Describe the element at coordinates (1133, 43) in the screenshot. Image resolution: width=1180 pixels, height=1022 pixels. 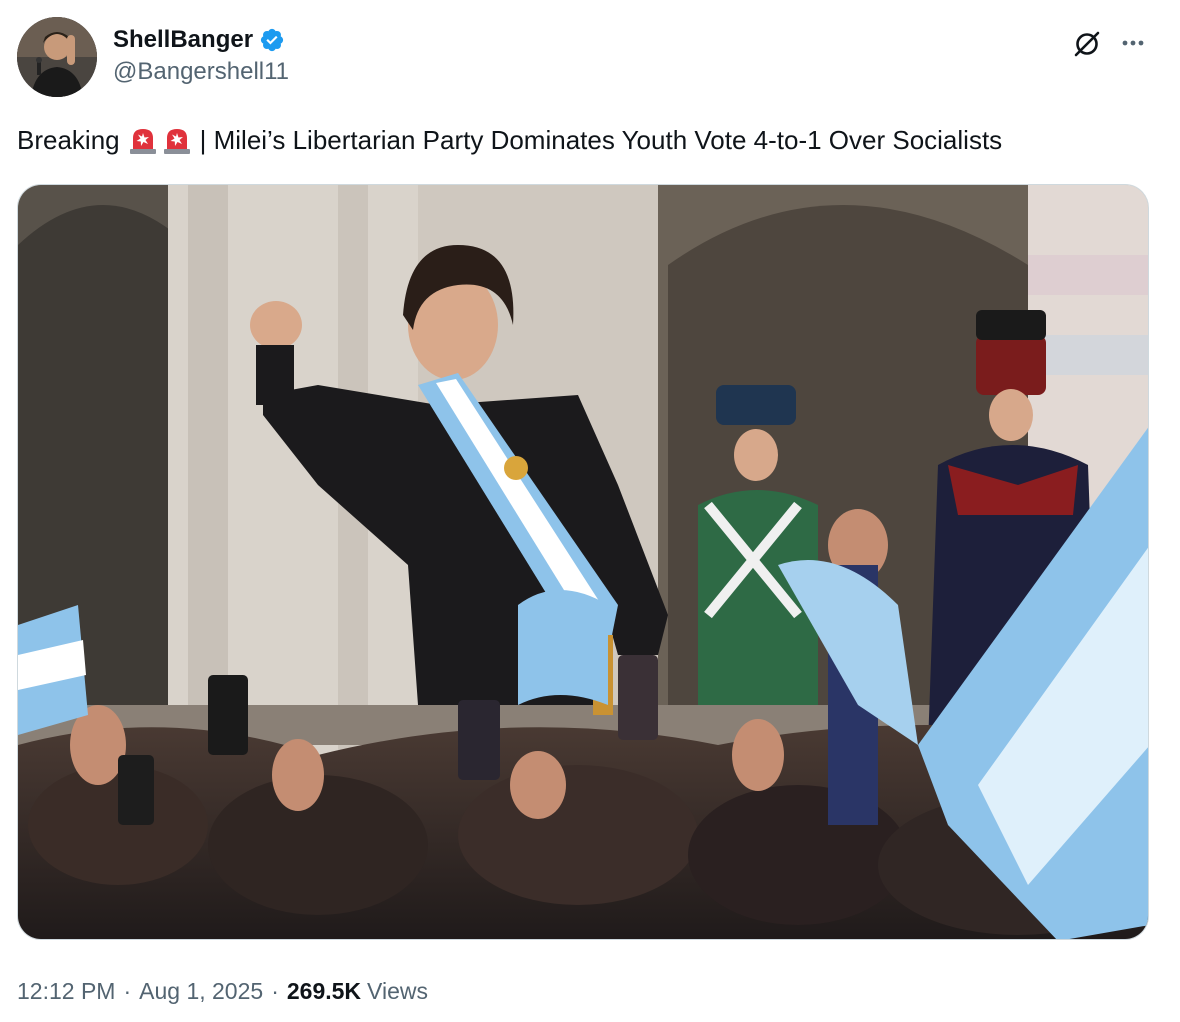
I see `more-options-icon` at that location.